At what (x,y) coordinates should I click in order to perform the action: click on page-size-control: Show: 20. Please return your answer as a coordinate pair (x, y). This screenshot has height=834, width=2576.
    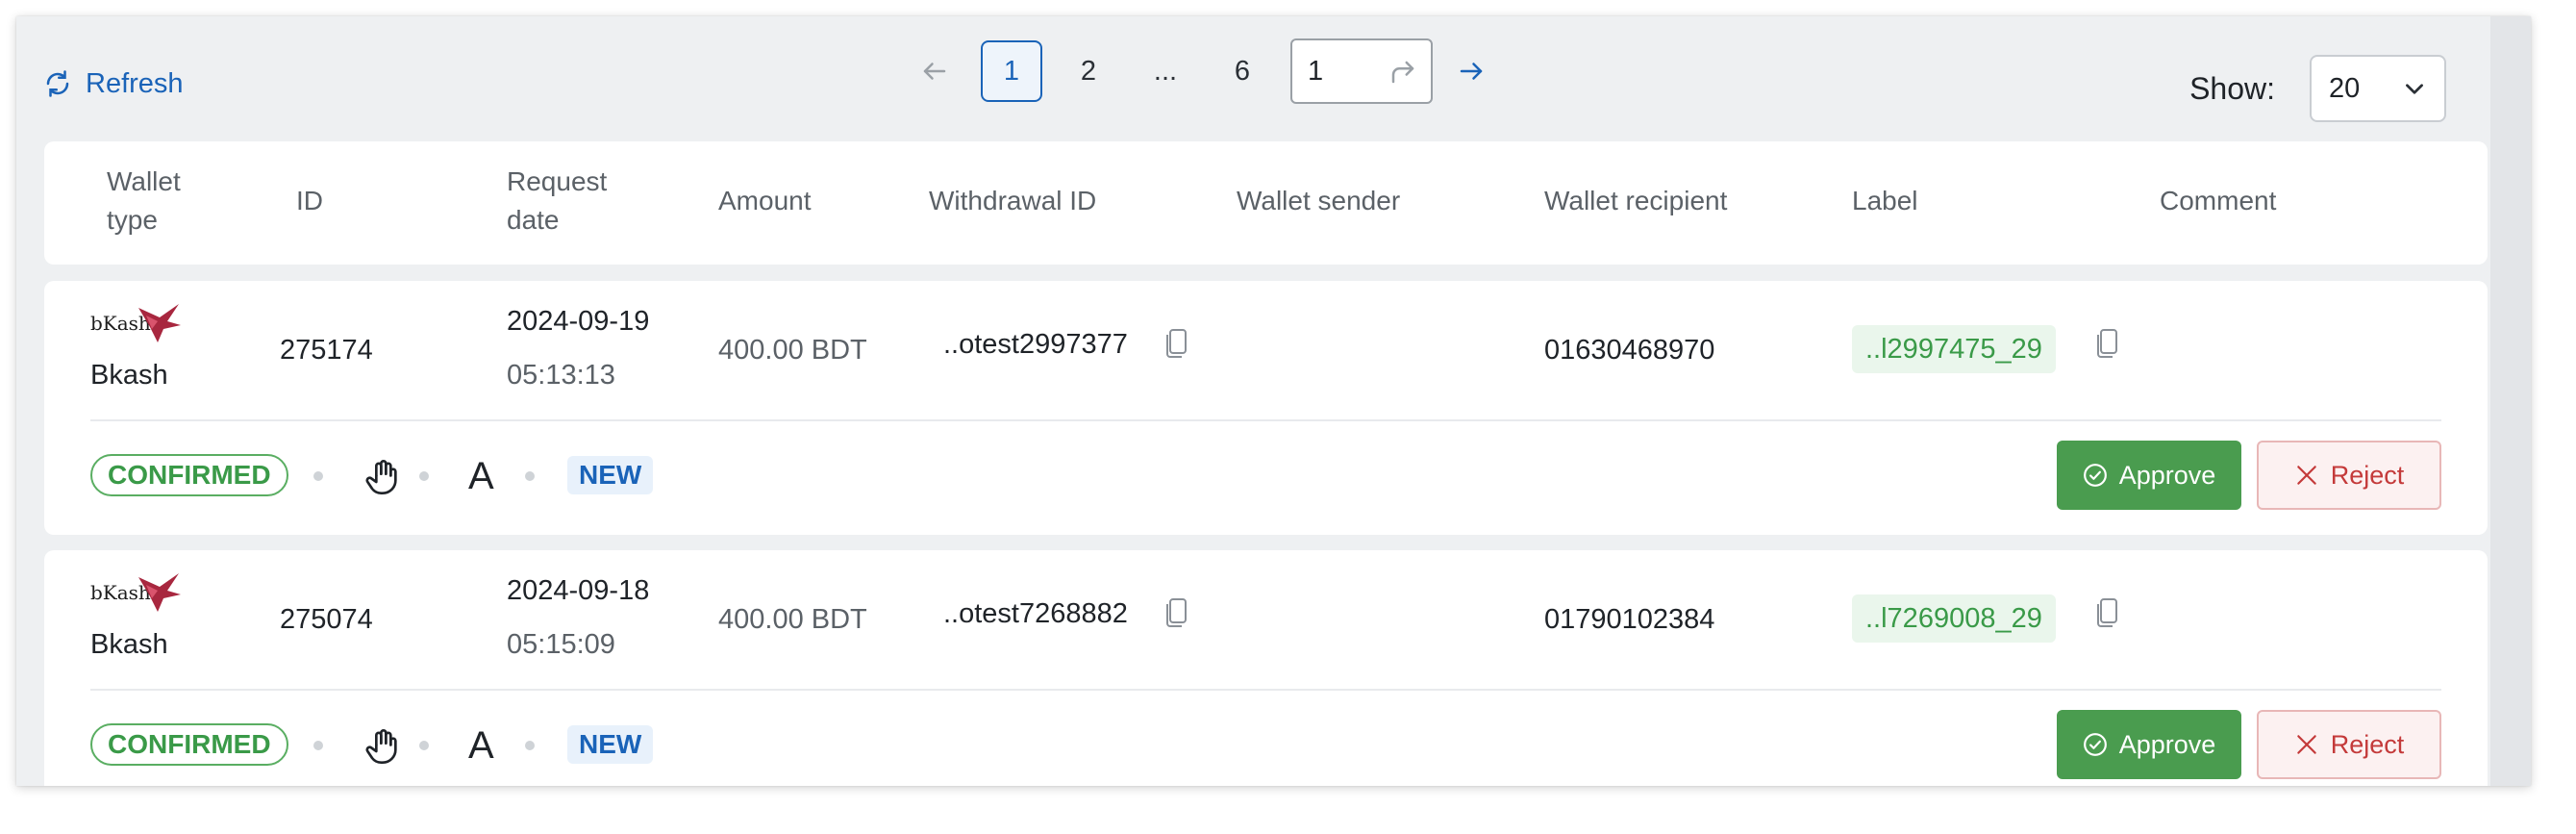
    Looking at the image, I should click on (2317, 88).